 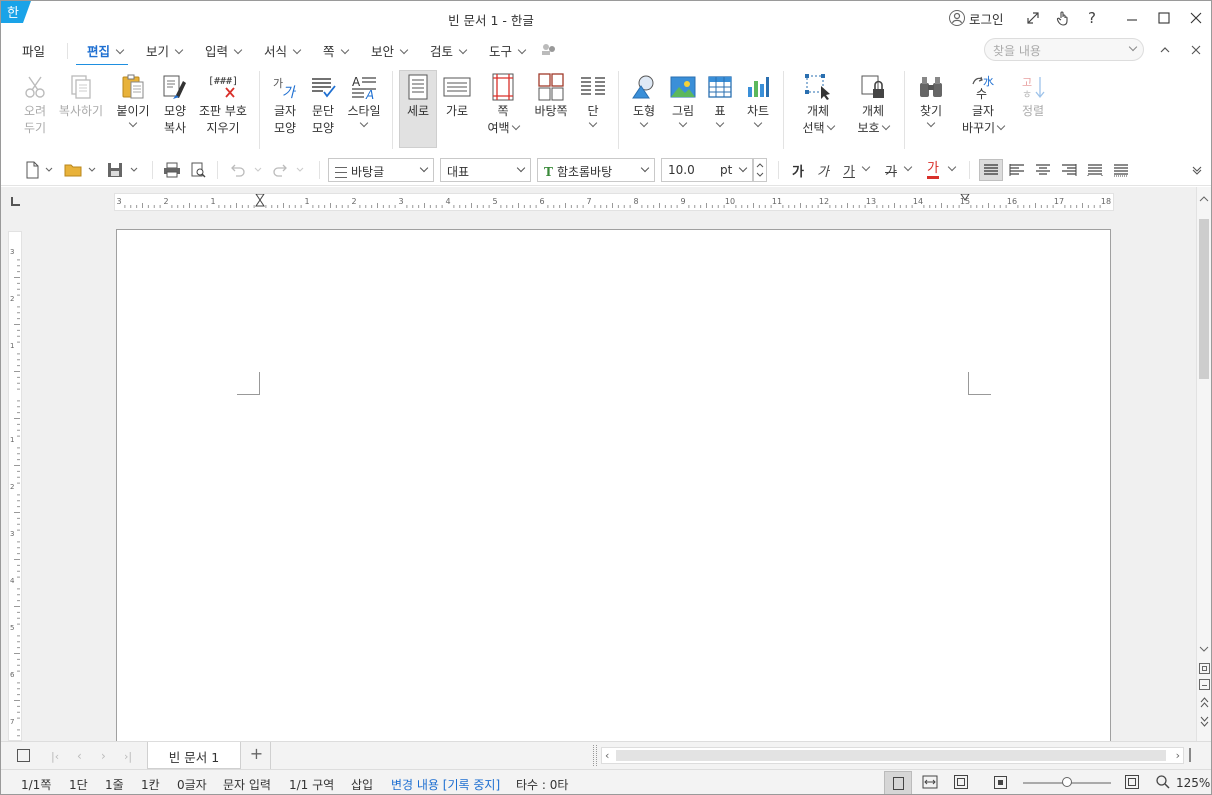 What do you see at coordinates (1163, 782) in the screenshot?
I see `magnifier-icon` at bounding box center [1163, 782].